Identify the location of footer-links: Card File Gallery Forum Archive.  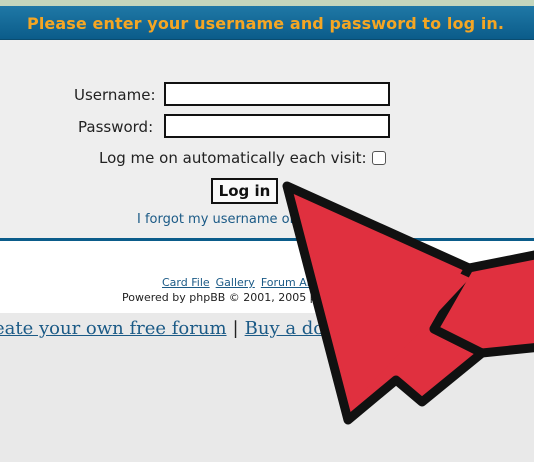
(254, 282).